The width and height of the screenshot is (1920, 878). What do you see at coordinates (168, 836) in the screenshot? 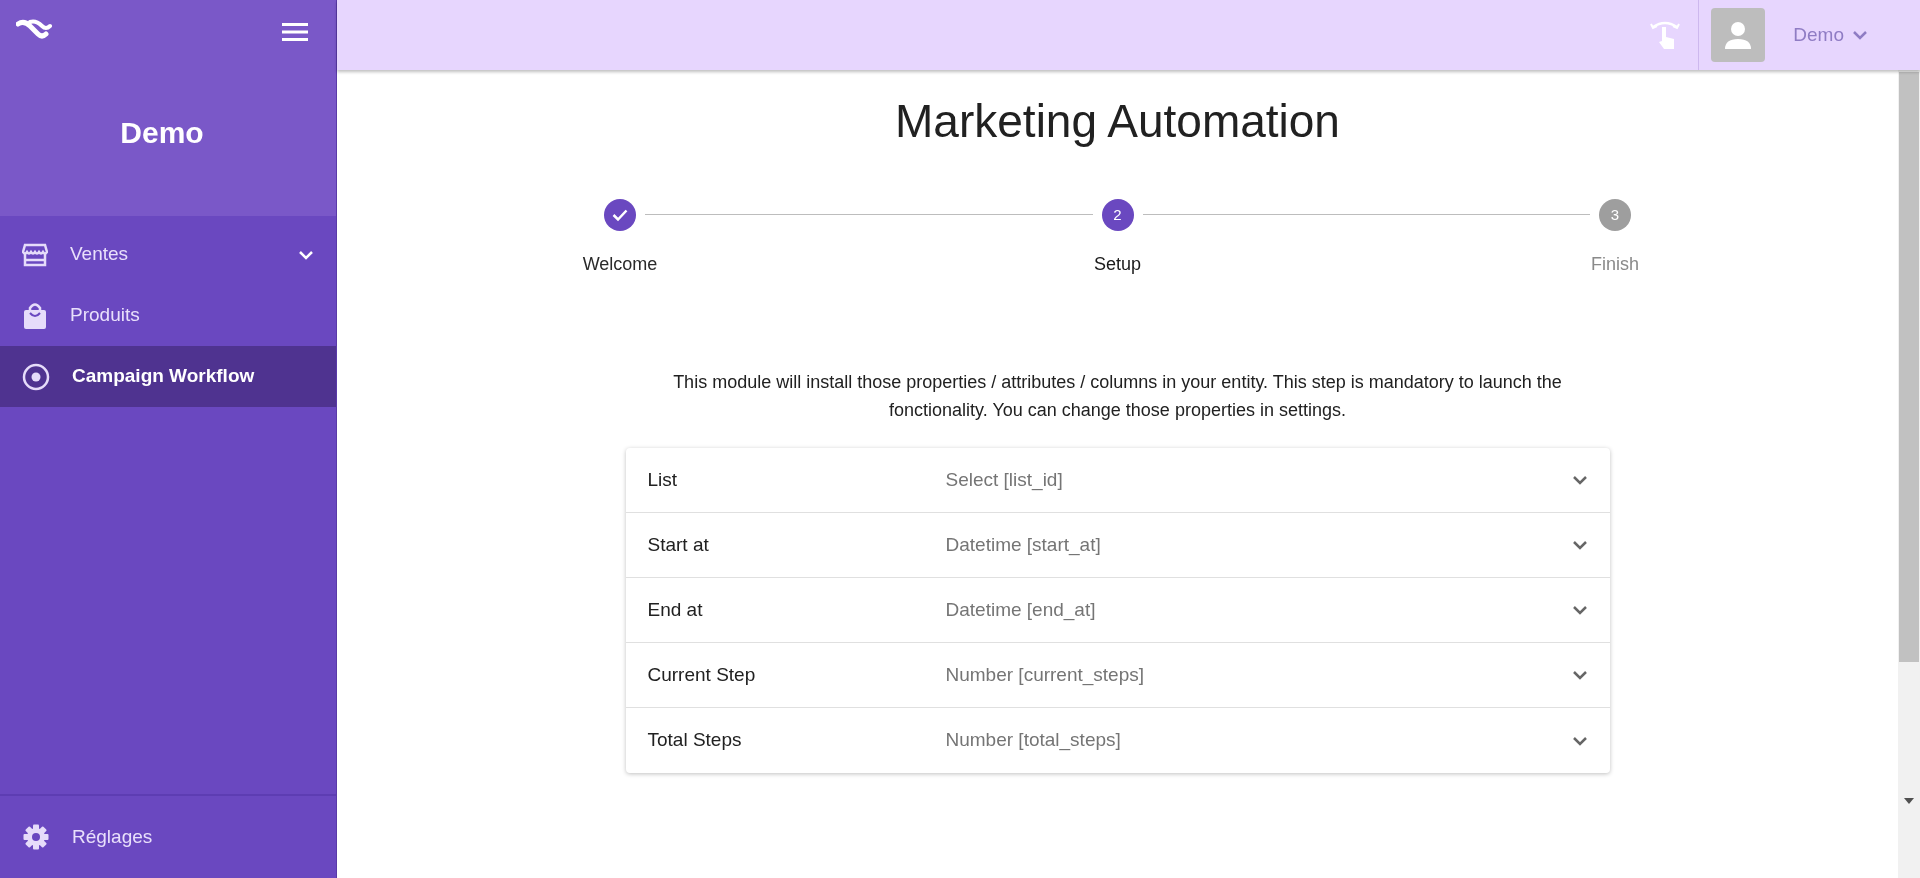
I see `settings-item: Réglages` at bounding box center [168, 836].